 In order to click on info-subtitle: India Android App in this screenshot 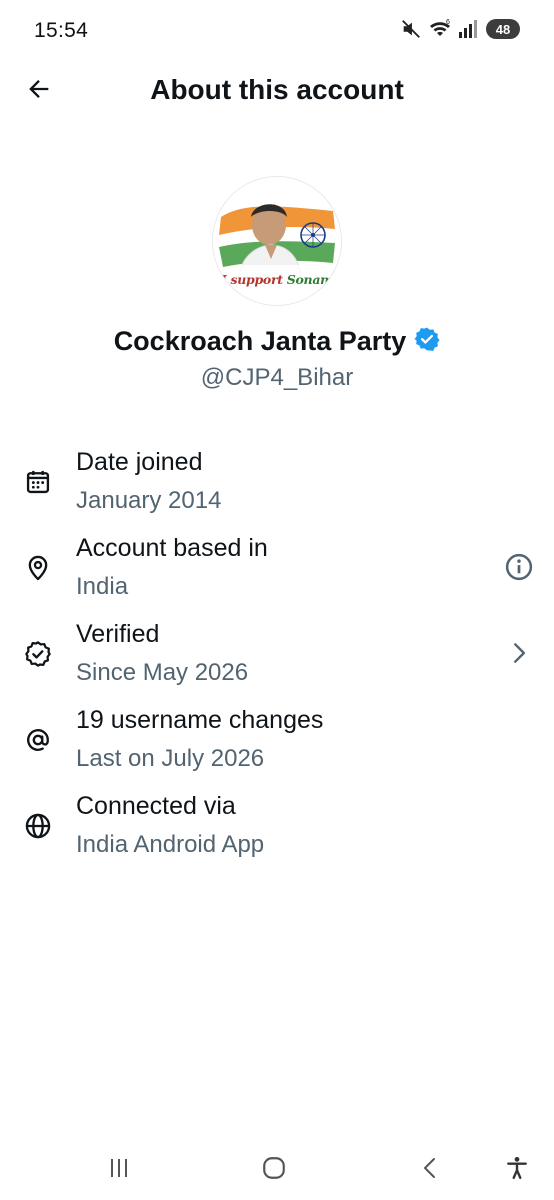, I will do `click(170, 844)`.